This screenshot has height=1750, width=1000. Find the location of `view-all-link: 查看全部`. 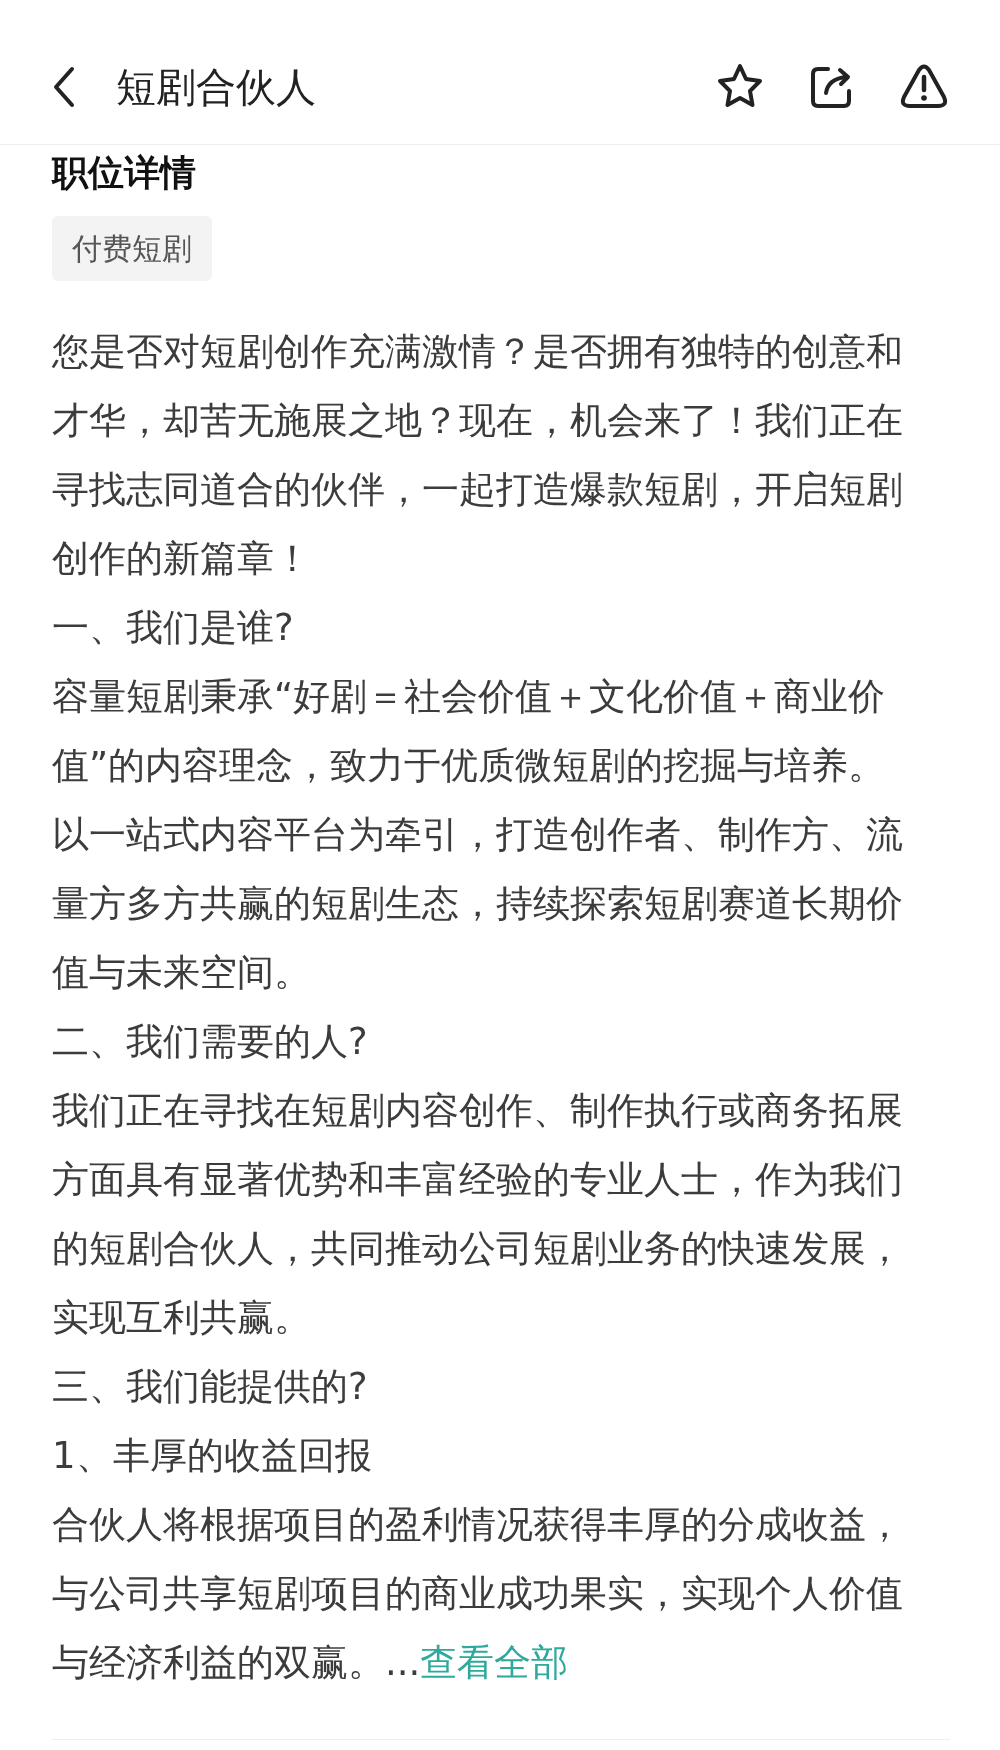

view-all-link: 查看全部 is located at coordinates (494, 1663).